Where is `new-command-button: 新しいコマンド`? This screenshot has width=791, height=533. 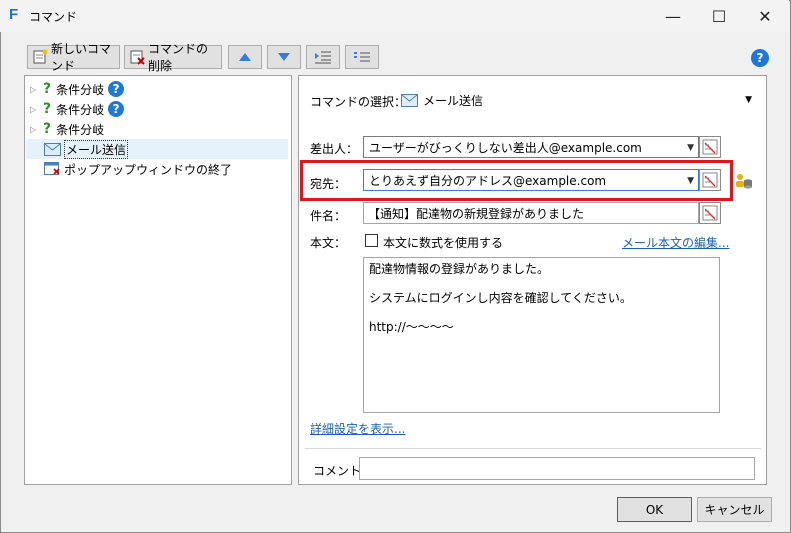
new-command-button: 新しいコマンド is located at coordinates (73, 57).